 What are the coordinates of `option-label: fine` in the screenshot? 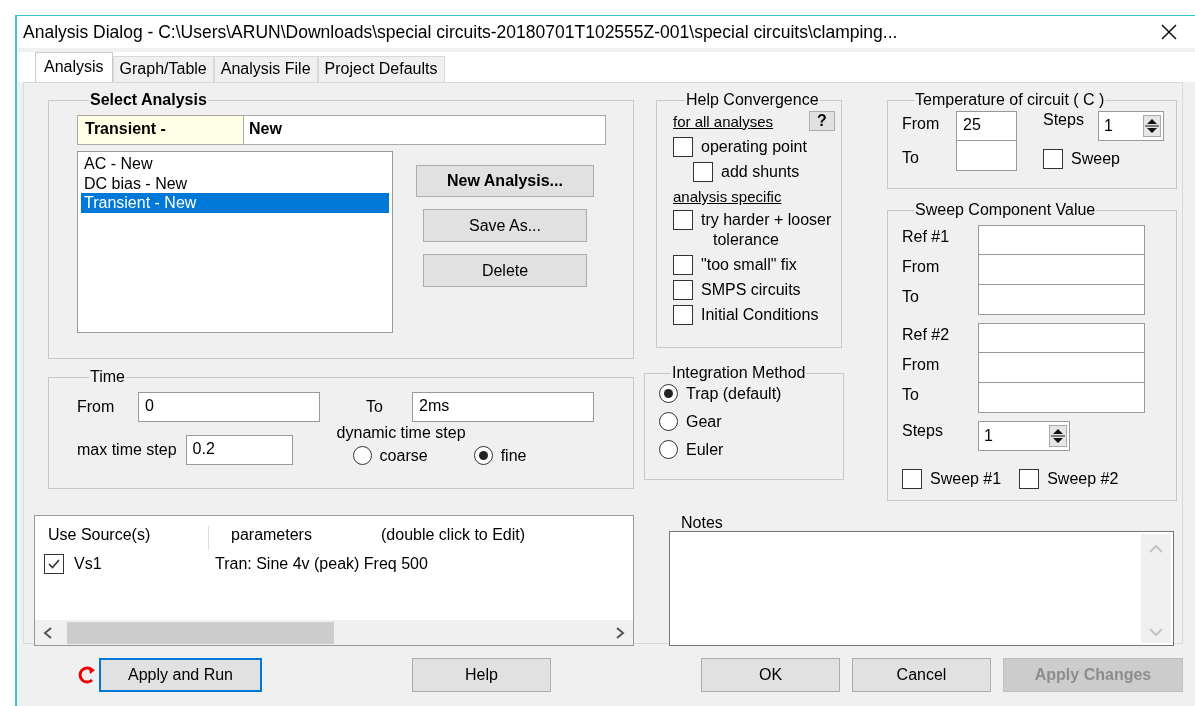 It's located at (513, 455).